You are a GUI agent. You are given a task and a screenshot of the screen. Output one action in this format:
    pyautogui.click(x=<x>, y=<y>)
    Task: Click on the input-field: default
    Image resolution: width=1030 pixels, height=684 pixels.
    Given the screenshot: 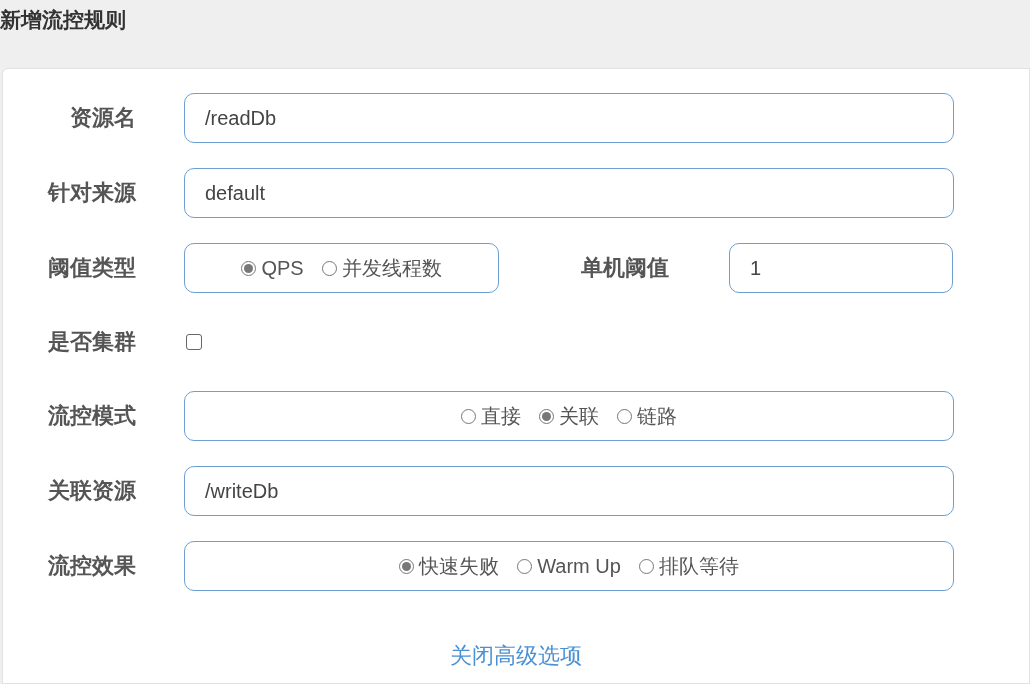 What is the action you would take?
    pyautogui.click(x=569, y=193)
    